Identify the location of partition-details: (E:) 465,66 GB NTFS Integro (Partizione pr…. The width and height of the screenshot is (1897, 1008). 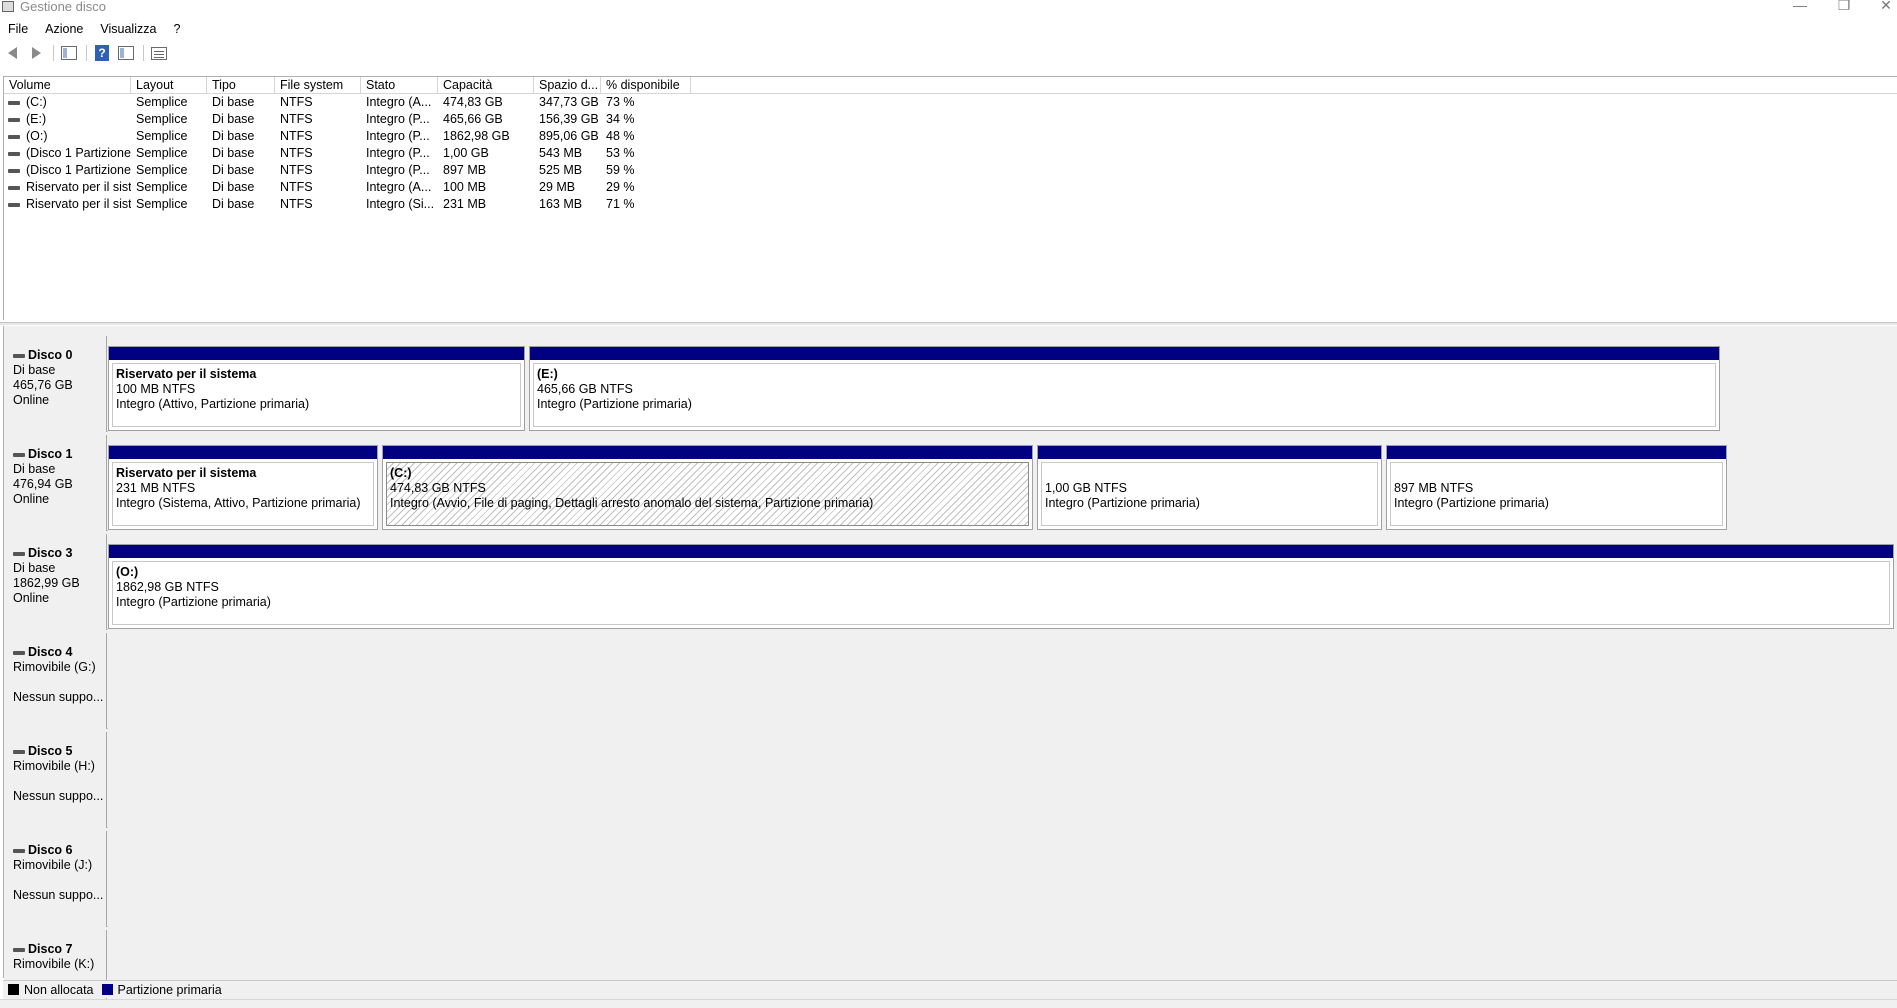
(1124, 395).